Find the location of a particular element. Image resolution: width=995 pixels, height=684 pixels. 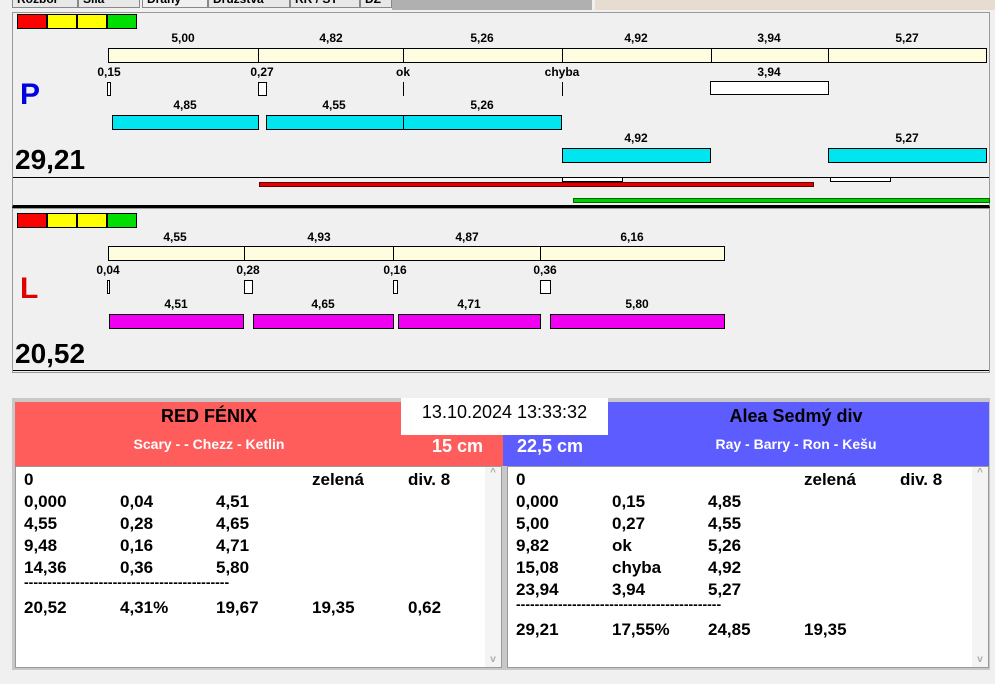

cell: 0,28 is located at coordinates (137, 523).